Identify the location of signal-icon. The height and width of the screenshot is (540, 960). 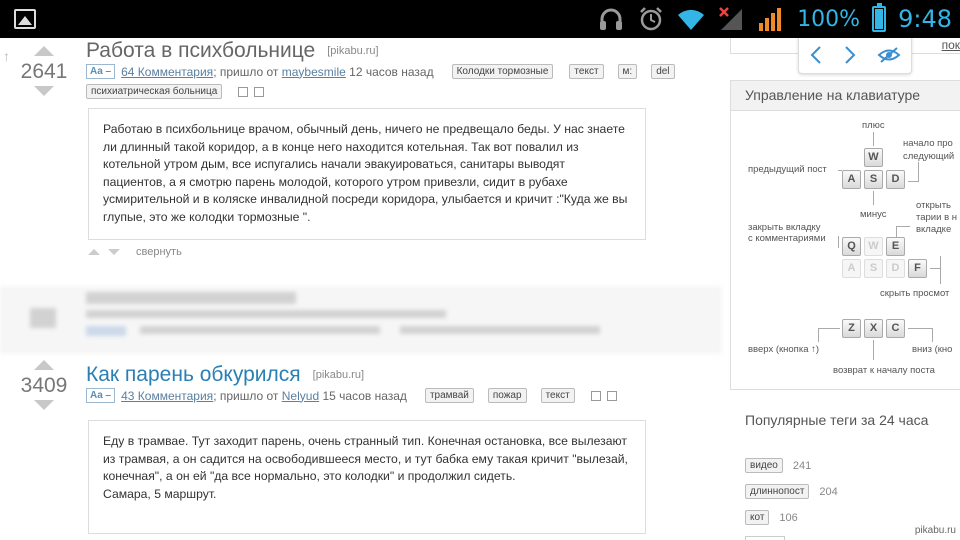
(770, 19).